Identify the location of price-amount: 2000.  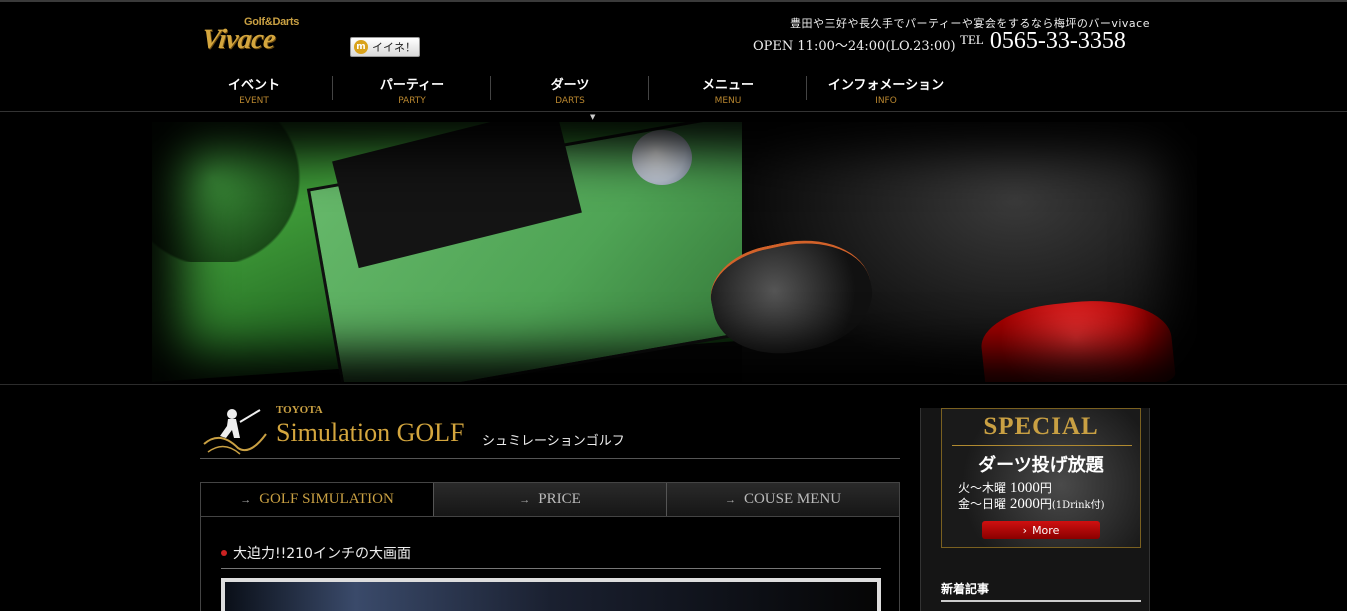
(1024, 504).